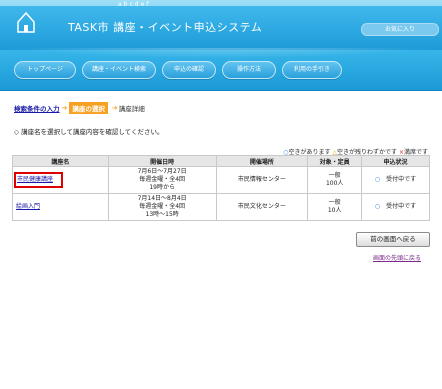  What do you see at coordinates (334, 183) in the screenshot?
I see `capacity-text: 100人` at bounding box center [334, 183].